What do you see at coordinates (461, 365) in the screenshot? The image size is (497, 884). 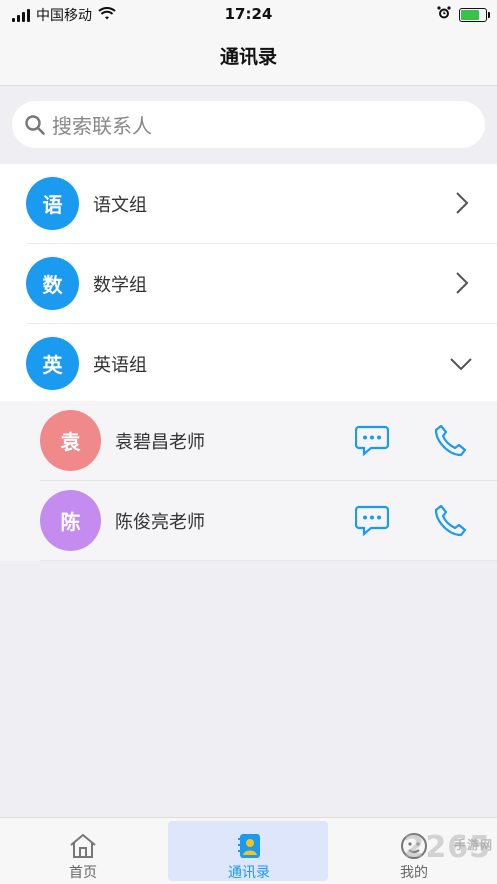 I see `chevron-down-icon` at bounding box center [461, 365].